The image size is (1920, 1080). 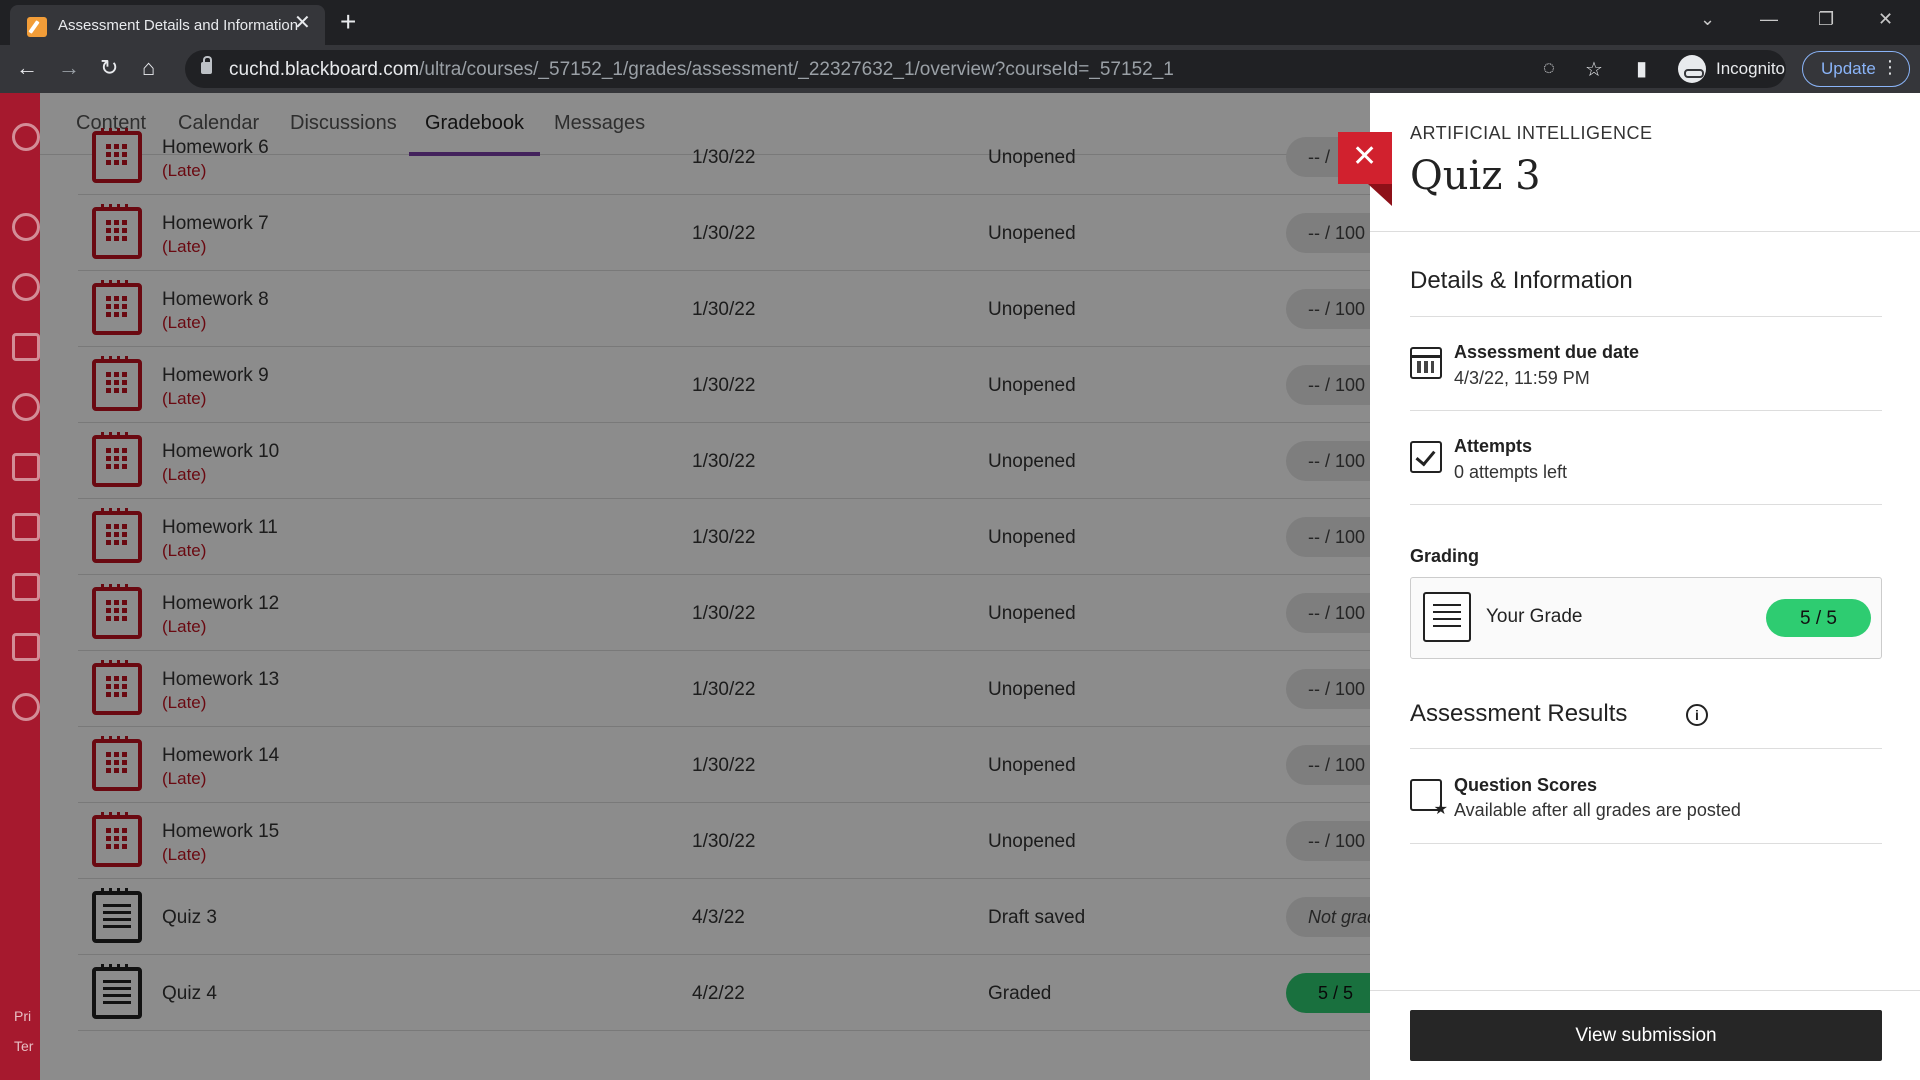 I want to click on attempts-title: Attempts, so click(x=1493, y=446).